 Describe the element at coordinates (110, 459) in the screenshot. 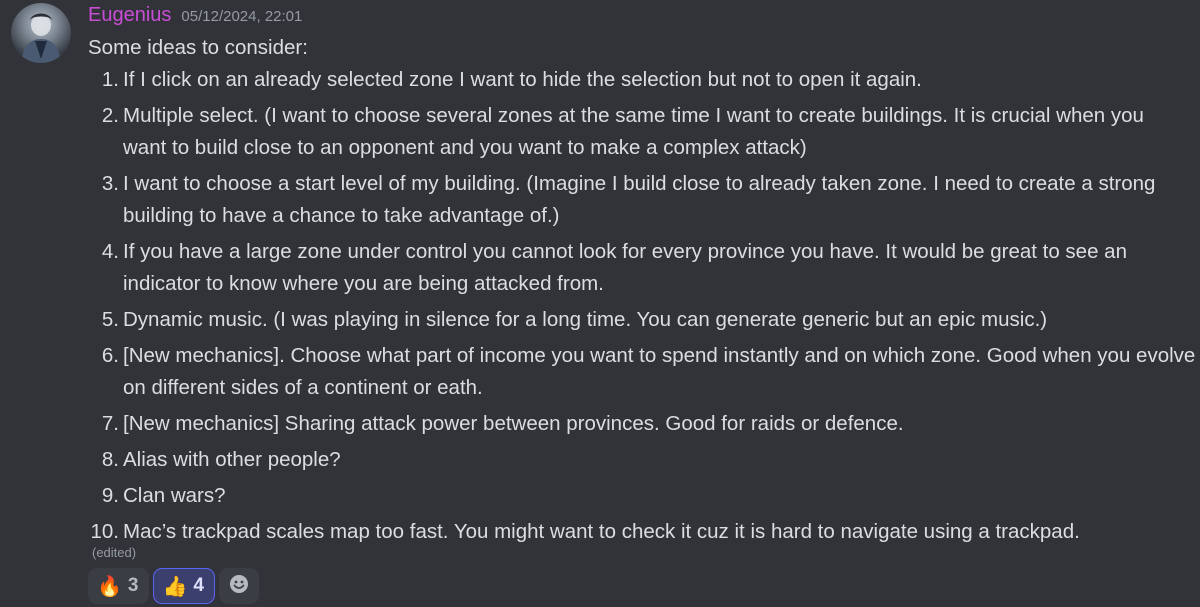

I see `list-item-number: 8.` at that location.